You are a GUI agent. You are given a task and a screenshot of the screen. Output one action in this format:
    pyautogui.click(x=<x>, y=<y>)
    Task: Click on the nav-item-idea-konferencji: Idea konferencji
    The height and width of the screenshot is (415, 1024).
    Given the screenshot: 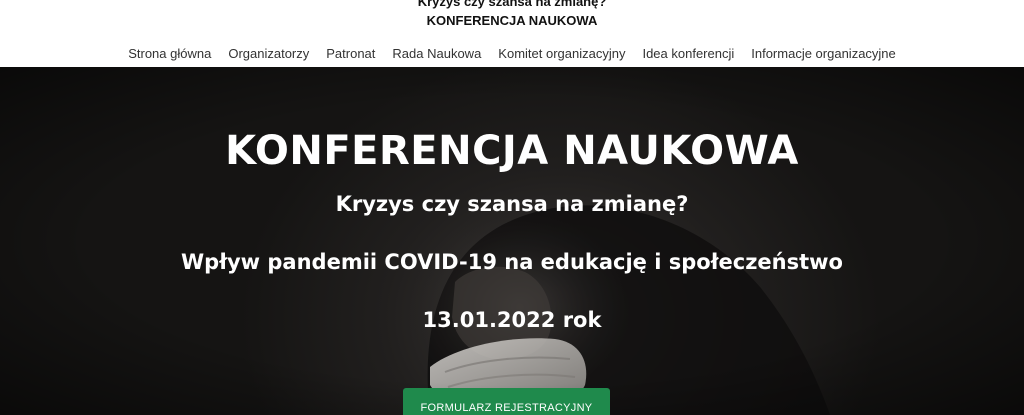 What is the action you would take?
    pyautogui.click(x=688, y=54)
    